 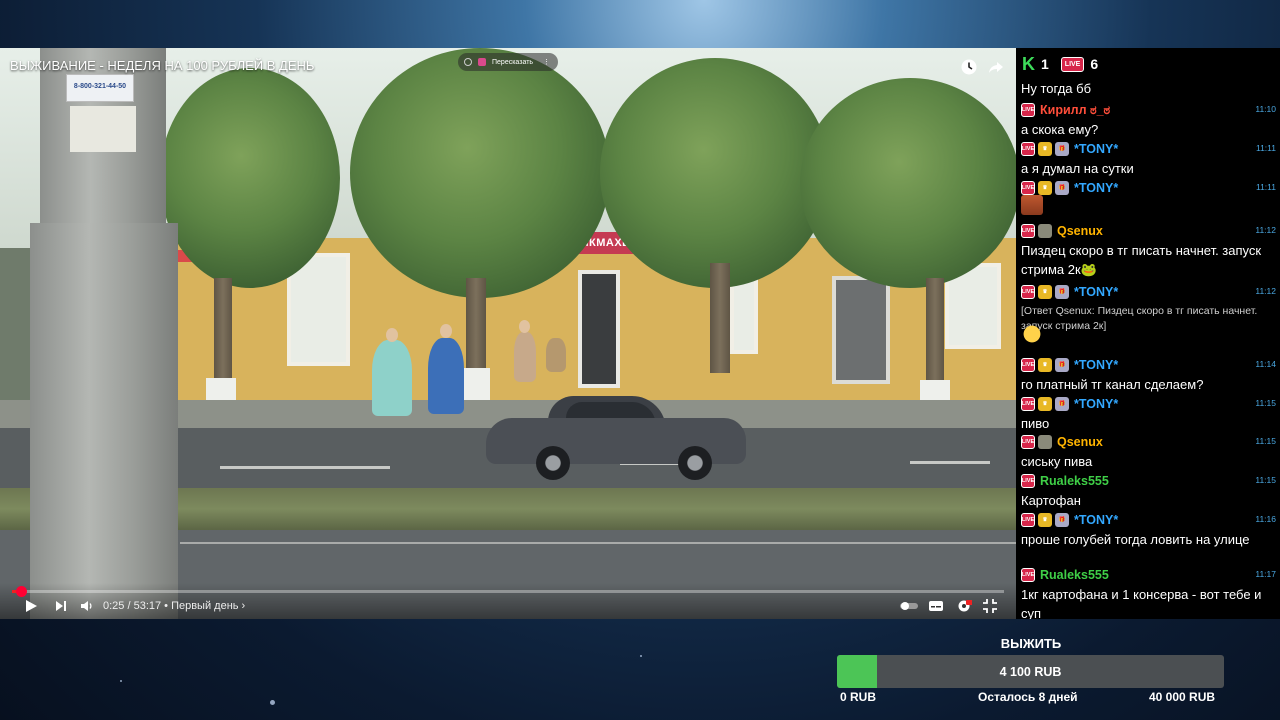 I want to click on chat-timestamp: 11:12, so click(x=1265, y=291).